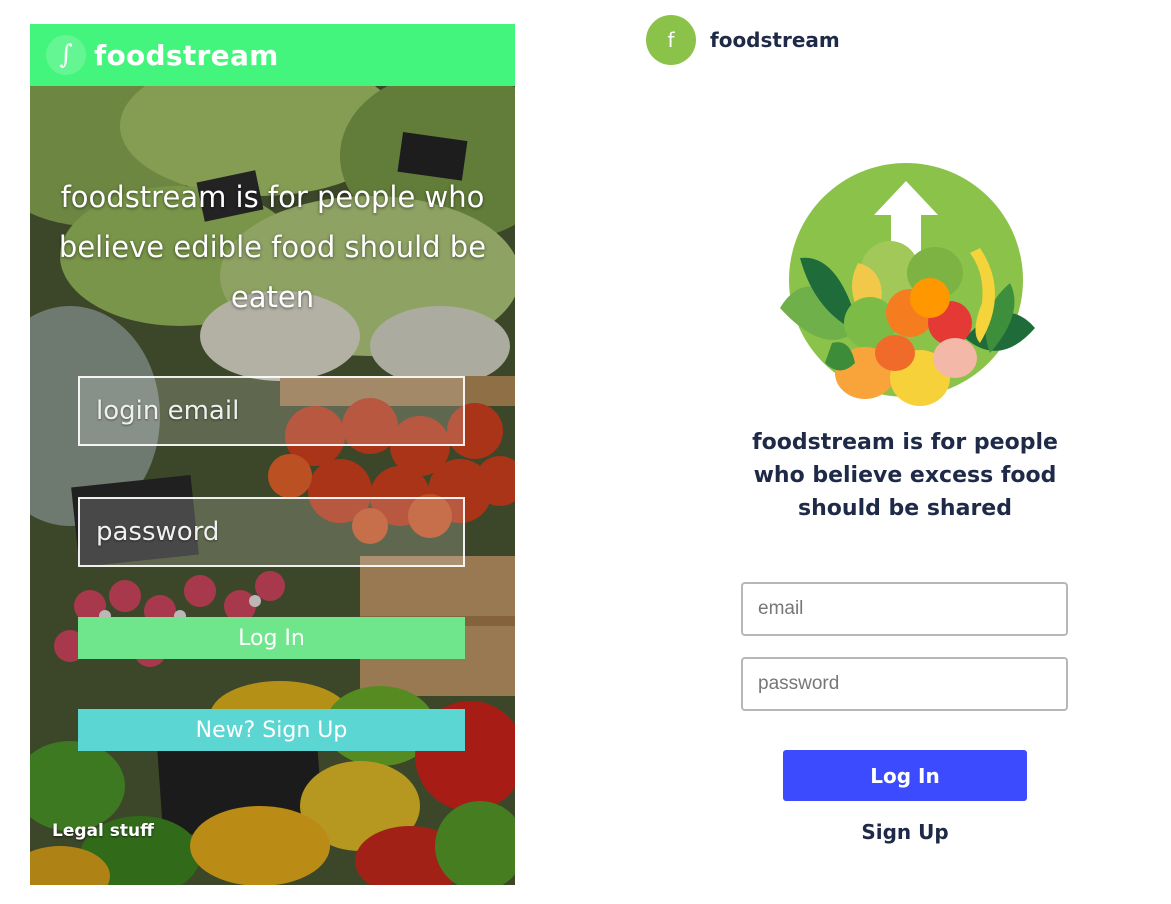 The width and height of the screenshot is (1171, 904). I want to click on old-email-placeholder: login email, so click(168, 411).